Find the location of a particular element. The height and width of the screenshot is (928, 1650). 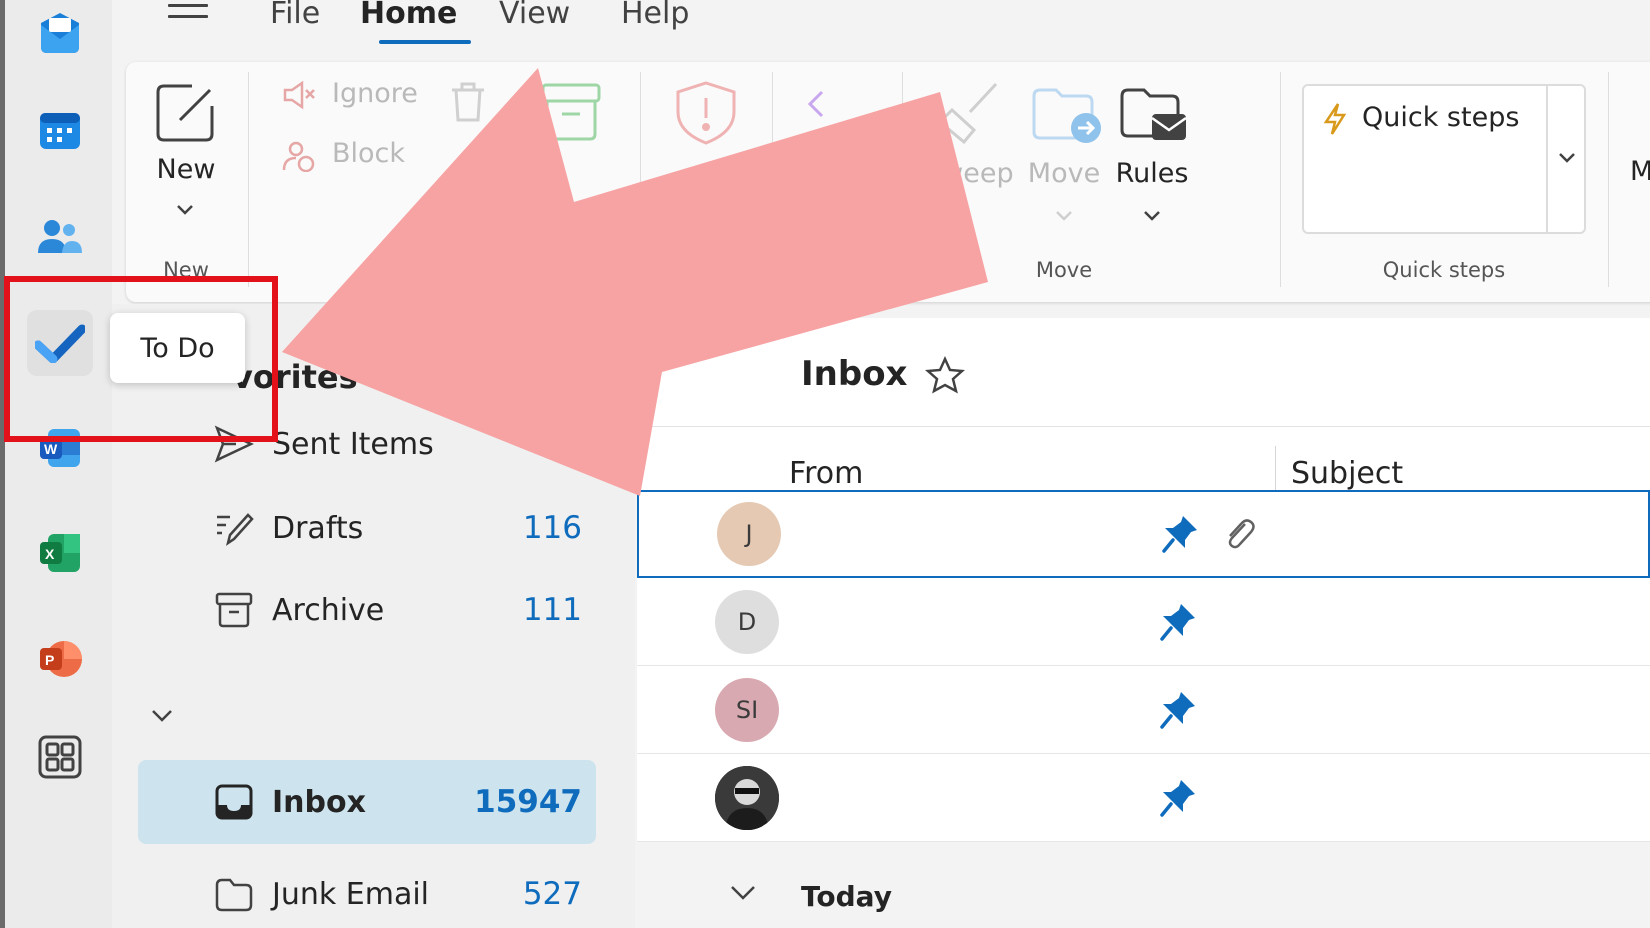

menu-help: Help is located at coordinates (655, 15).